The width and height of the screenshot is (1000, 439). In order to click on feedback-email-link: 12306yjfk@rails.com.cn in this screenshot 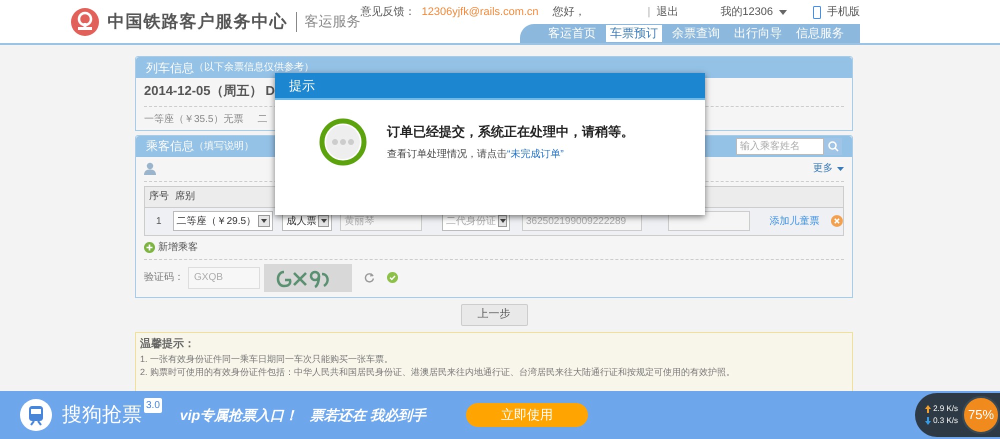, I will do `click(480, 12)`.